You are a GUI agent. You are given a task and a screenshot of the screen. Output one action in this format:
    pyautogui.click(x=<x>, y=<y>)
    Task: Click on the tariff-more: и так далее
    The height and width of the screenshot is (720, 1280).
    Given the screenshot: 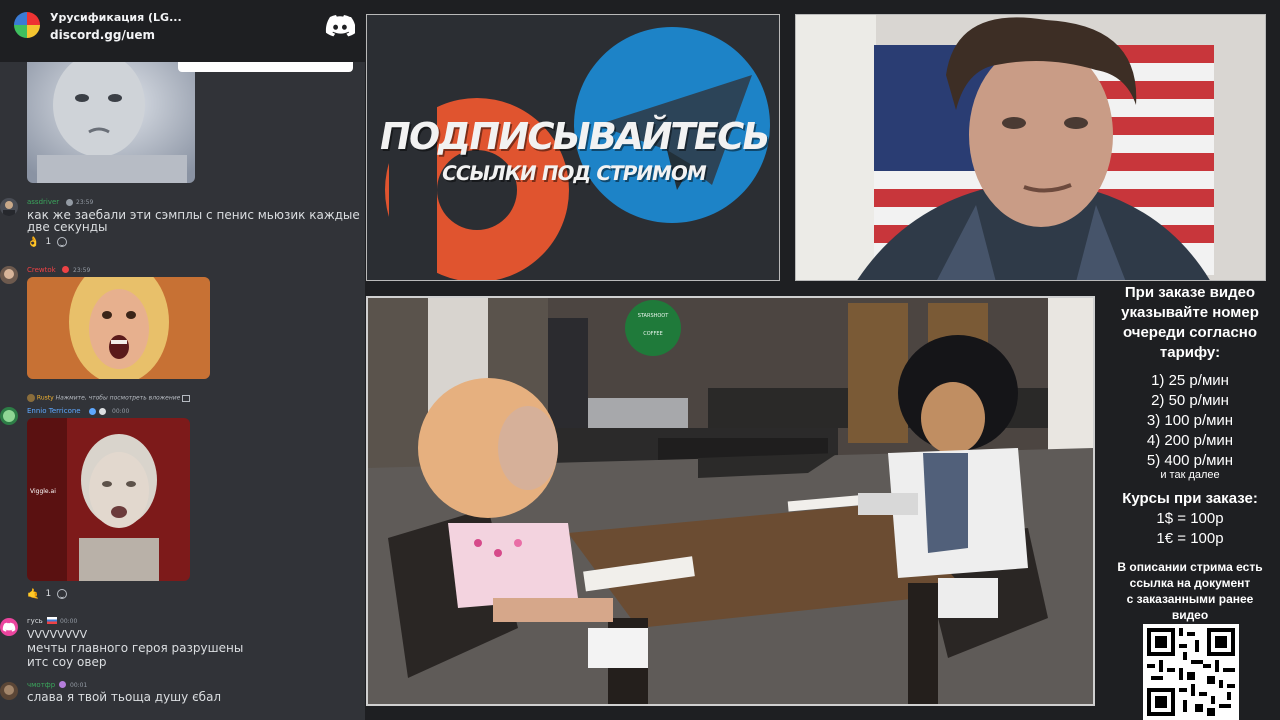 What is the action you would take?
    pyautogui.click(x=1190, y=475)
    